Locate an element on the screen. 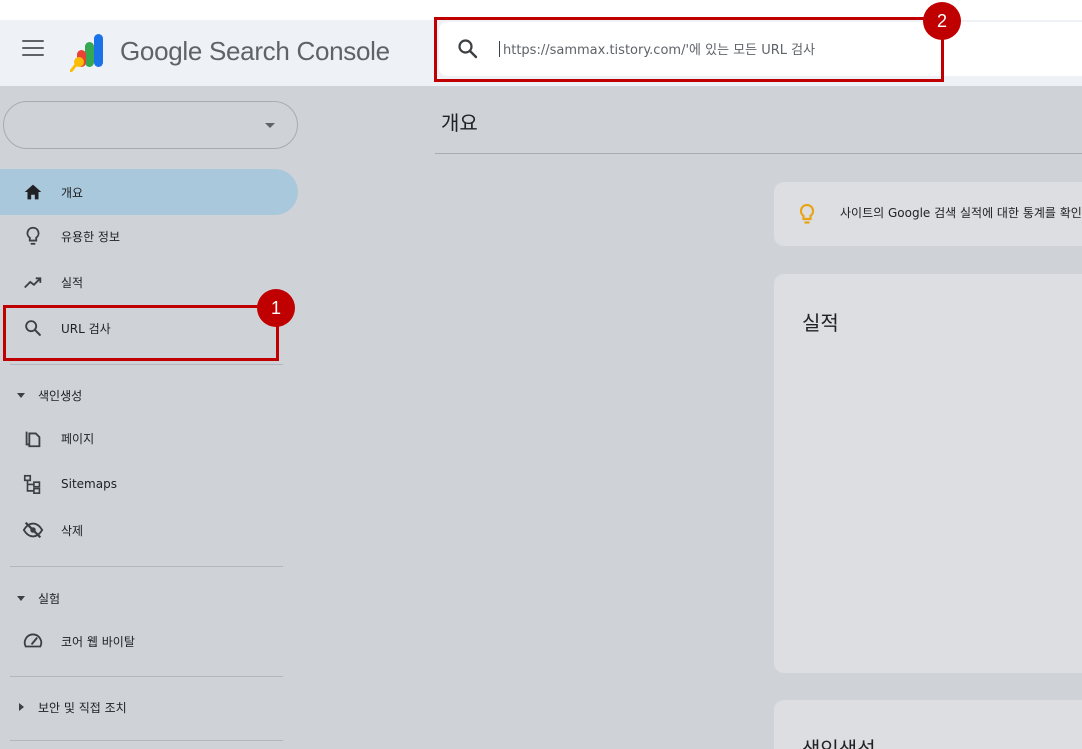 This screenshot has width=1082, height=749. indexing-card-title: 색인생성 is located at coordinates (839, 743).